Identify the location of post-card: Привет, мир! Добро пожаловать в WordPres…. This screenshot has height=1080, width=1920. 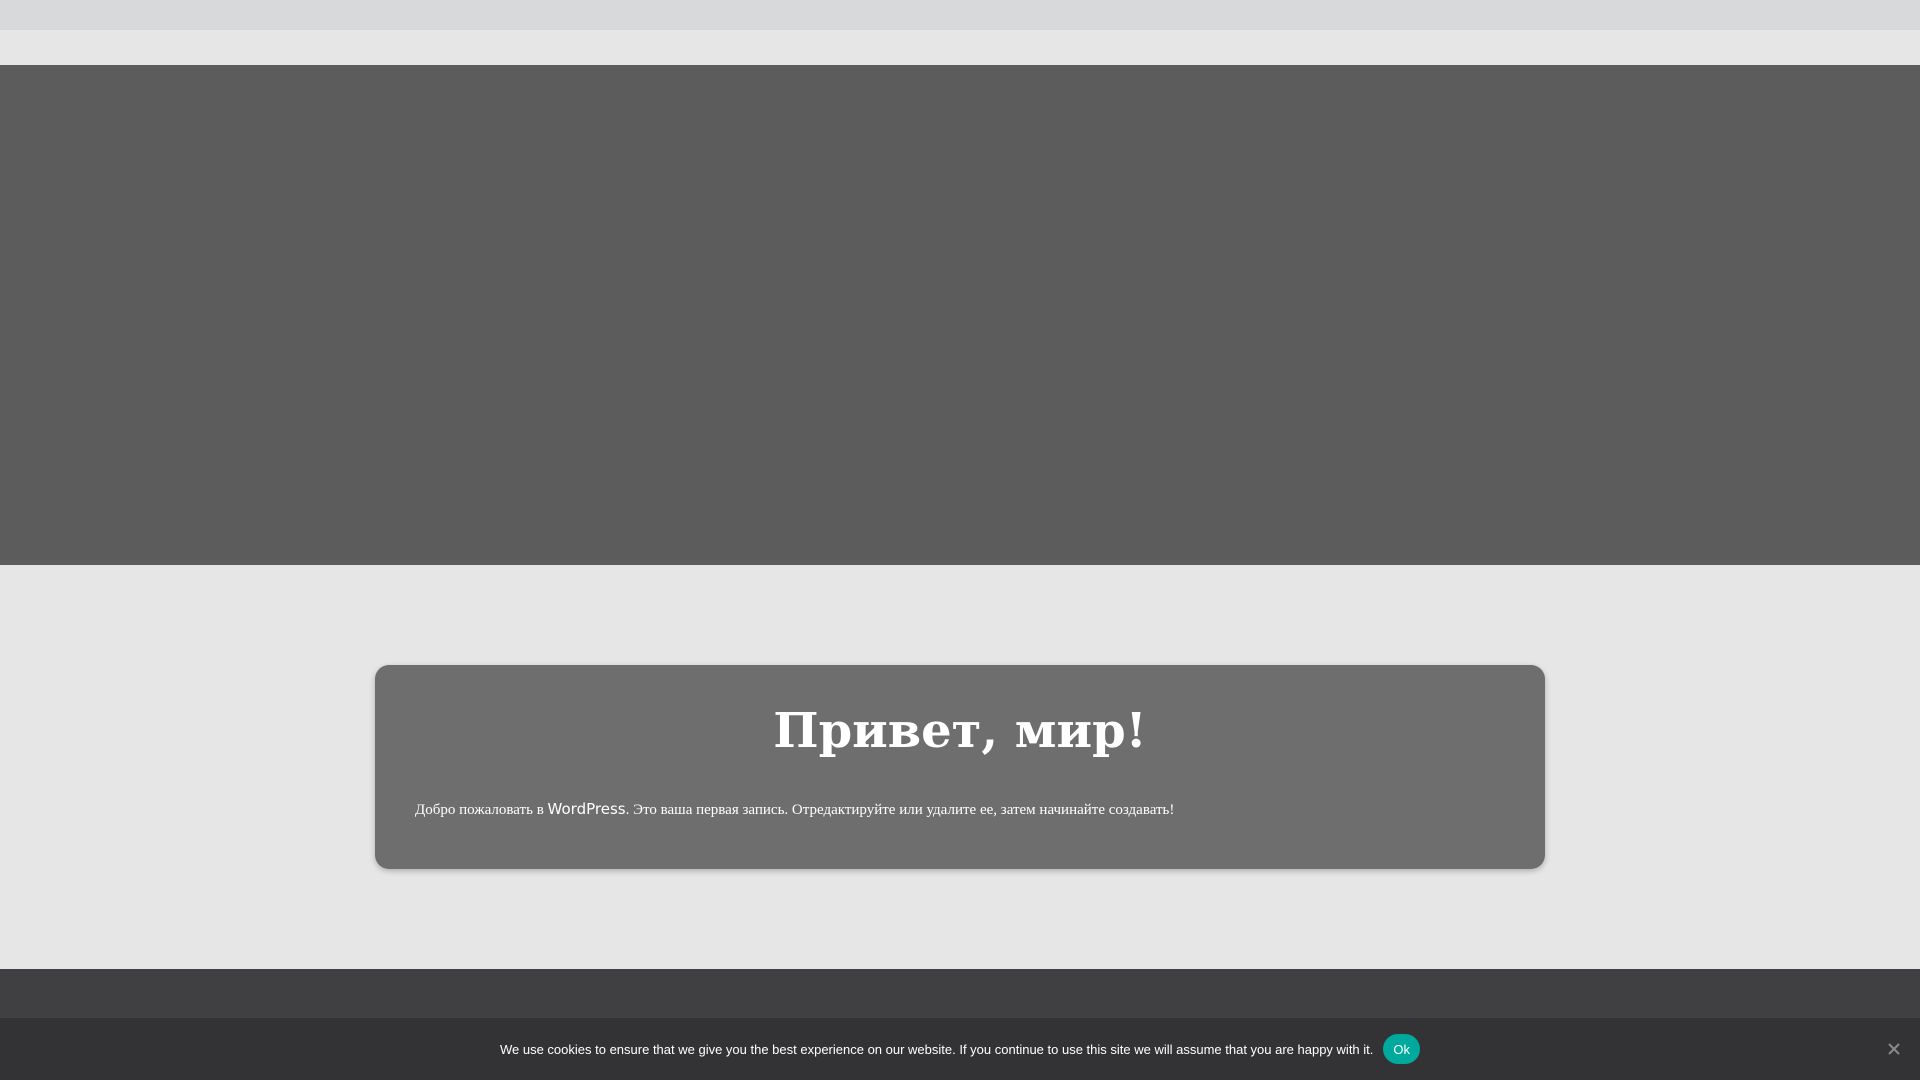
(960, 767).